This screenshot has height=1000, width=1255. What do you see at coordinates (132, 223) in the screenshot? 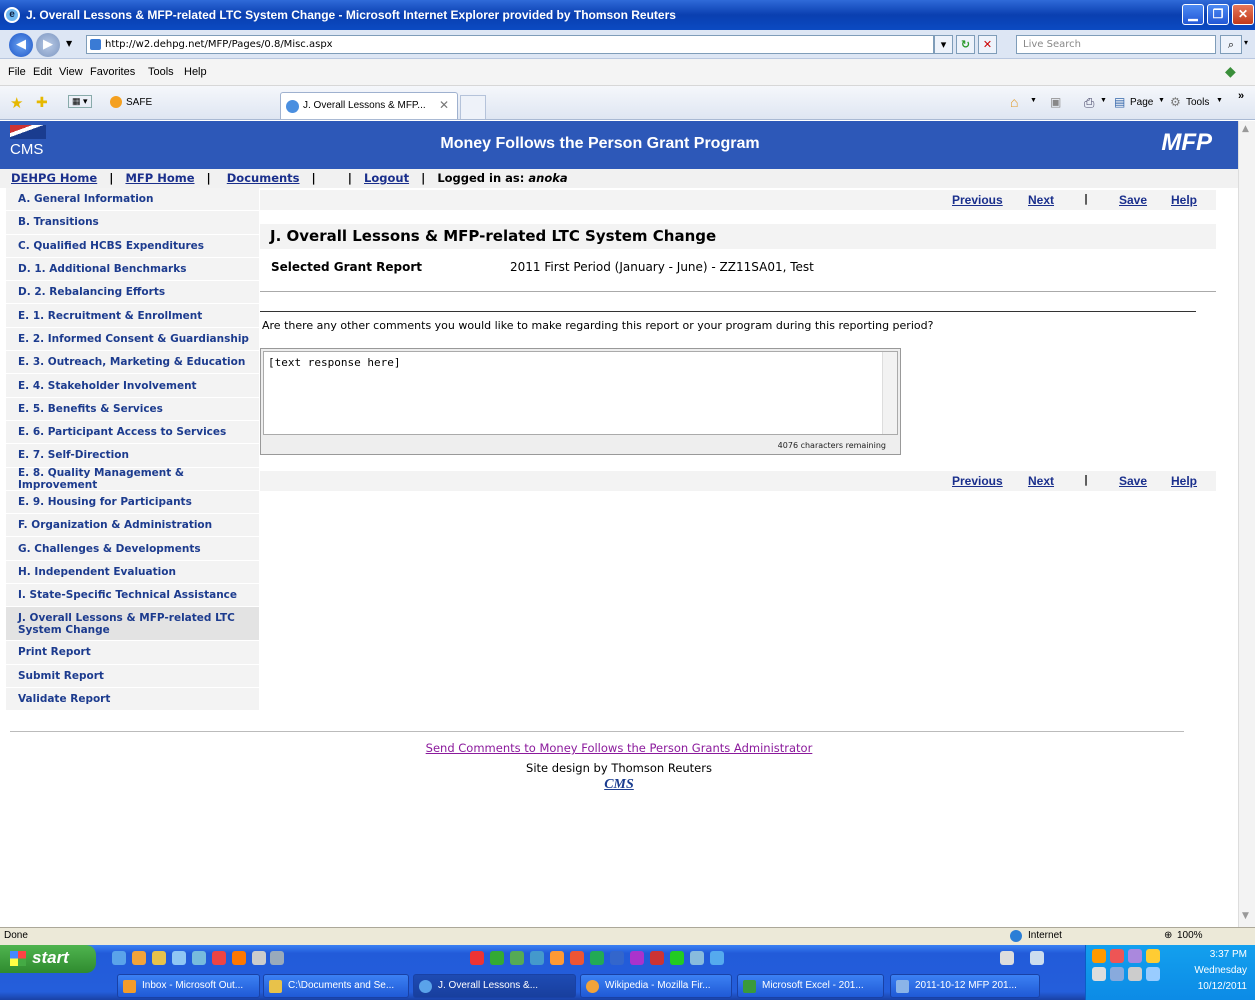
I see `sidebar-item-b: B. Transitions` at bounding box center [132, 223].